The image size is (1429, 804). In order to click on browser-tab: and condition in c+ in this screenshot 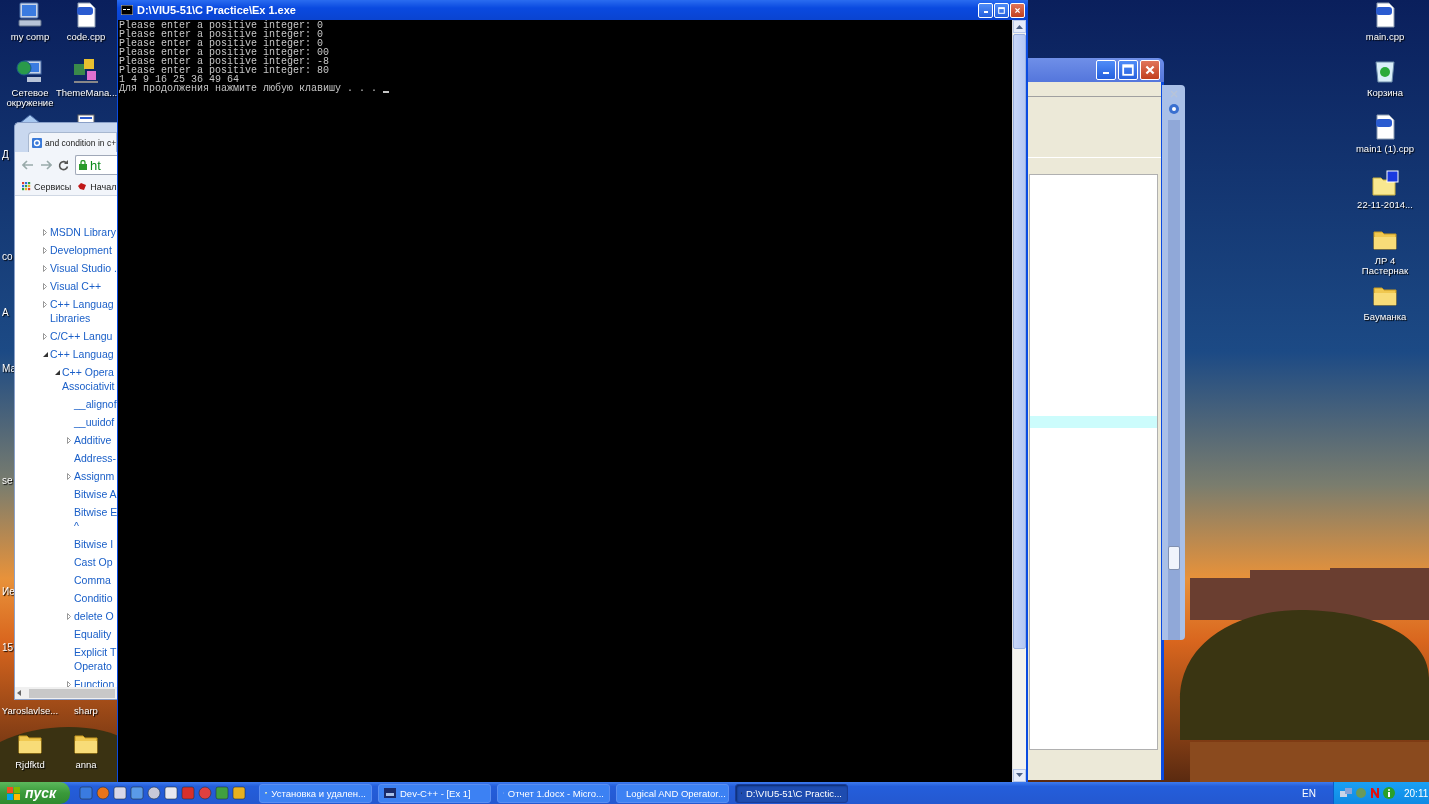, I will do `click(72, 142)`.